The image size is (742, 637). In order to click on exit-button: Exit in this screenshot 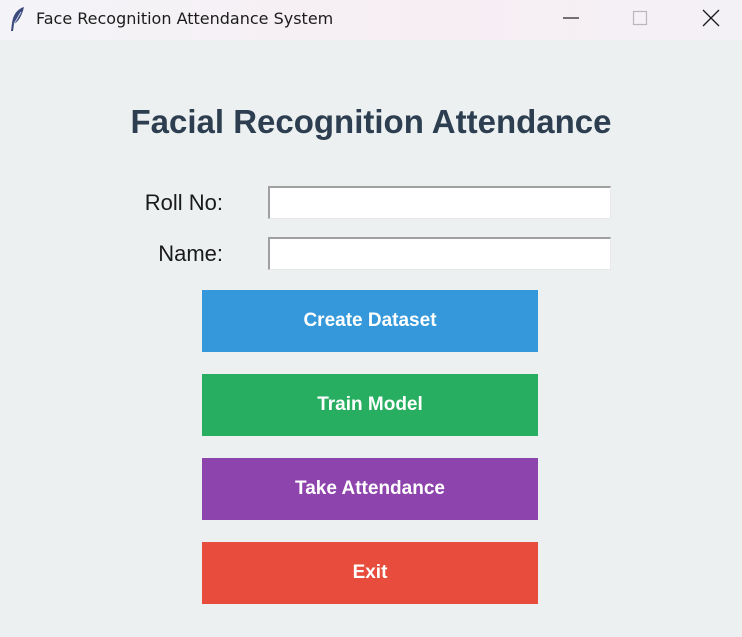, I will do `click(370, 573)`.